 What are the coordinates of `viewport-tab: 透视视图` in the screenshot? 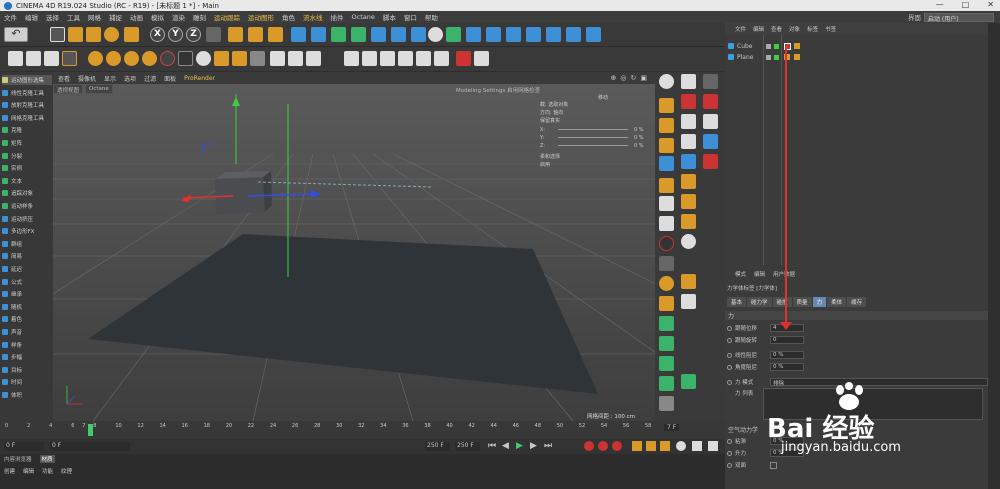 It's located at (68, 89).